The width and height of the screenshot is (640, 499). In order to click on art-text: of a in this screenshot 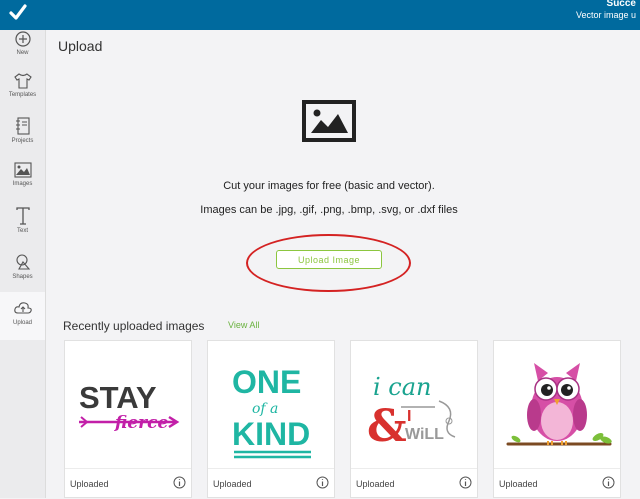, I will do `click(265, 409)`.